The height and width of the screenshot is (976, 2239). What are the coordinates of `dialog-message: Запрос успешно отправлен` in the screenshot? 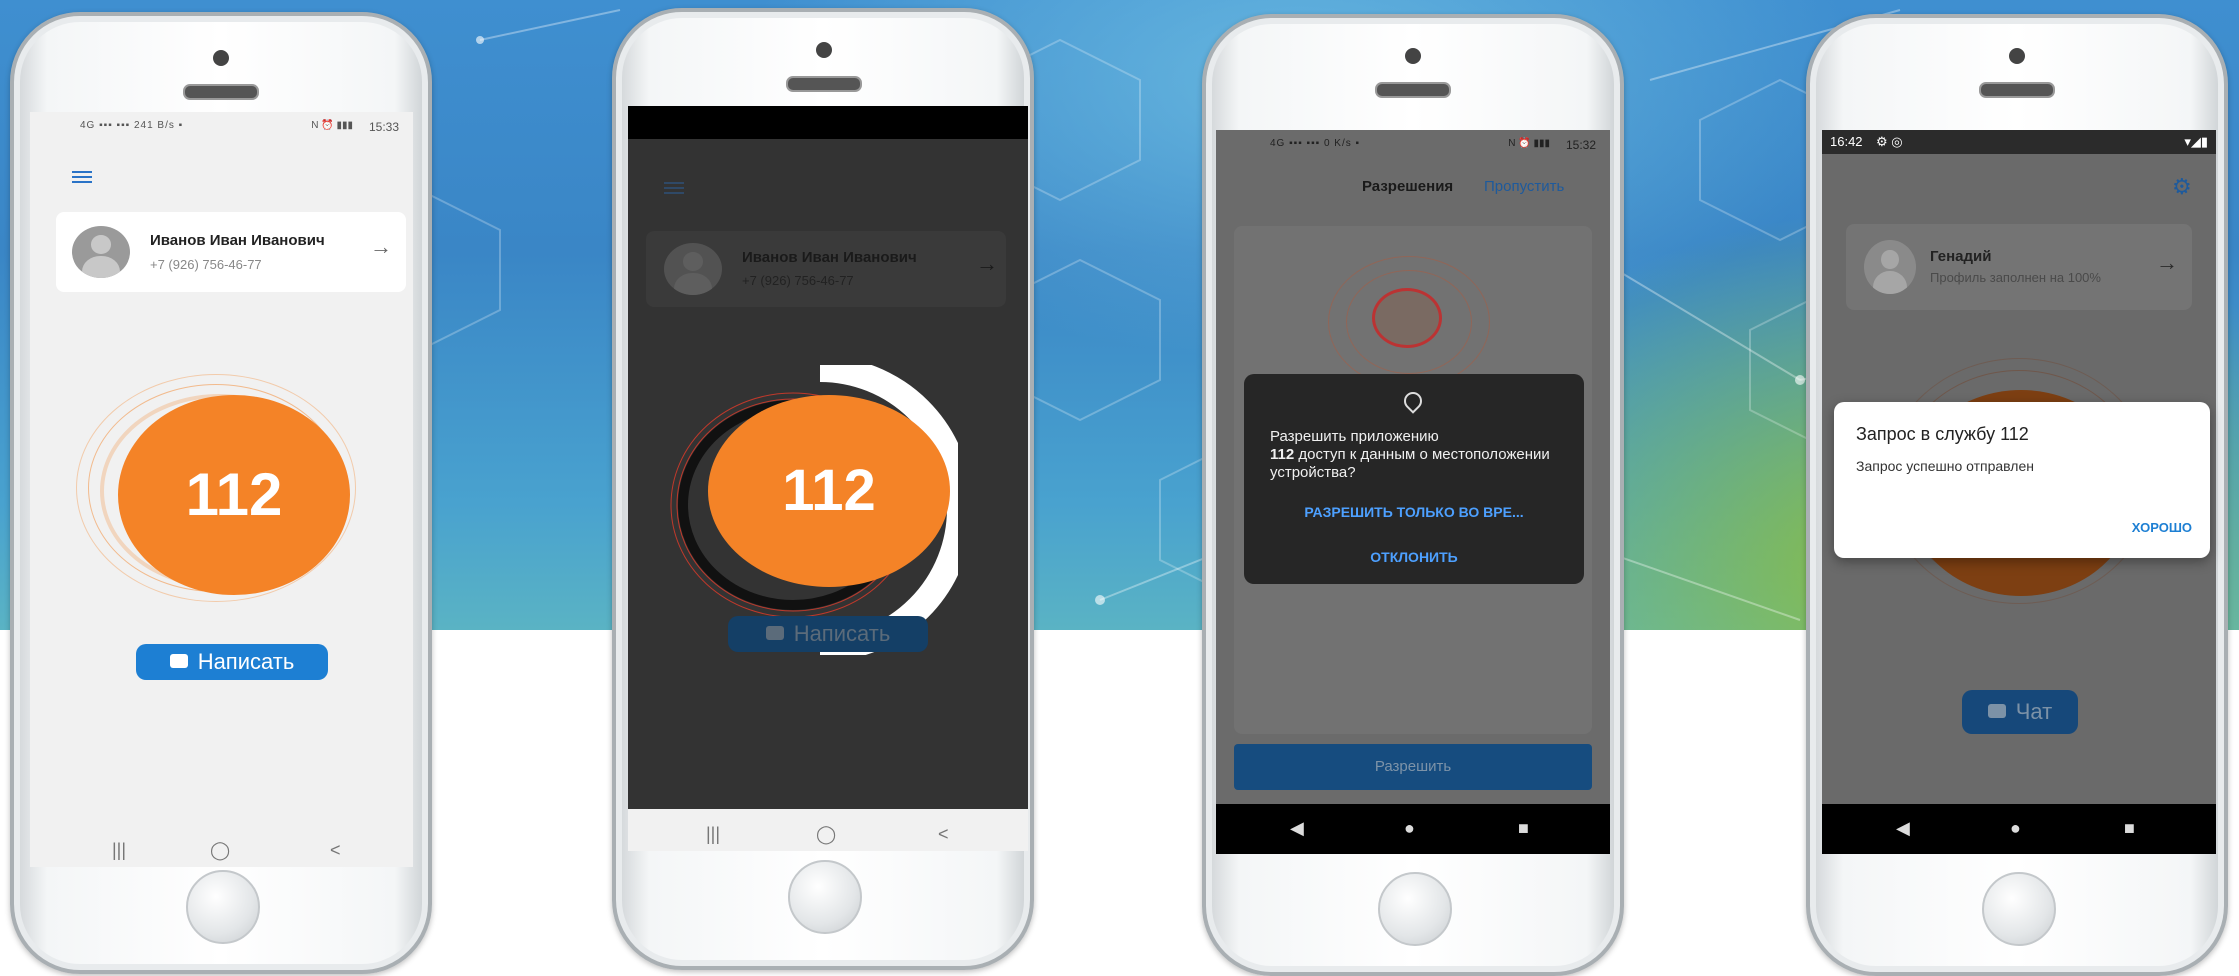 It's located at (1945, 466).